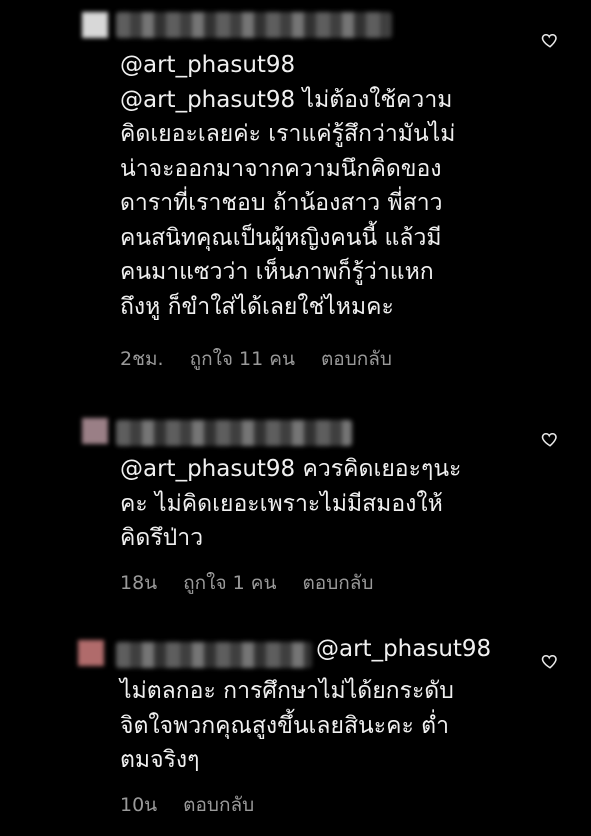  What do you see at coordinates (277, 272) in the screenshot?
I see `comment-line: คนมาแซวว่า เห็นภาพก็รู้ว่าแหก` at bounding box center [277, 272].